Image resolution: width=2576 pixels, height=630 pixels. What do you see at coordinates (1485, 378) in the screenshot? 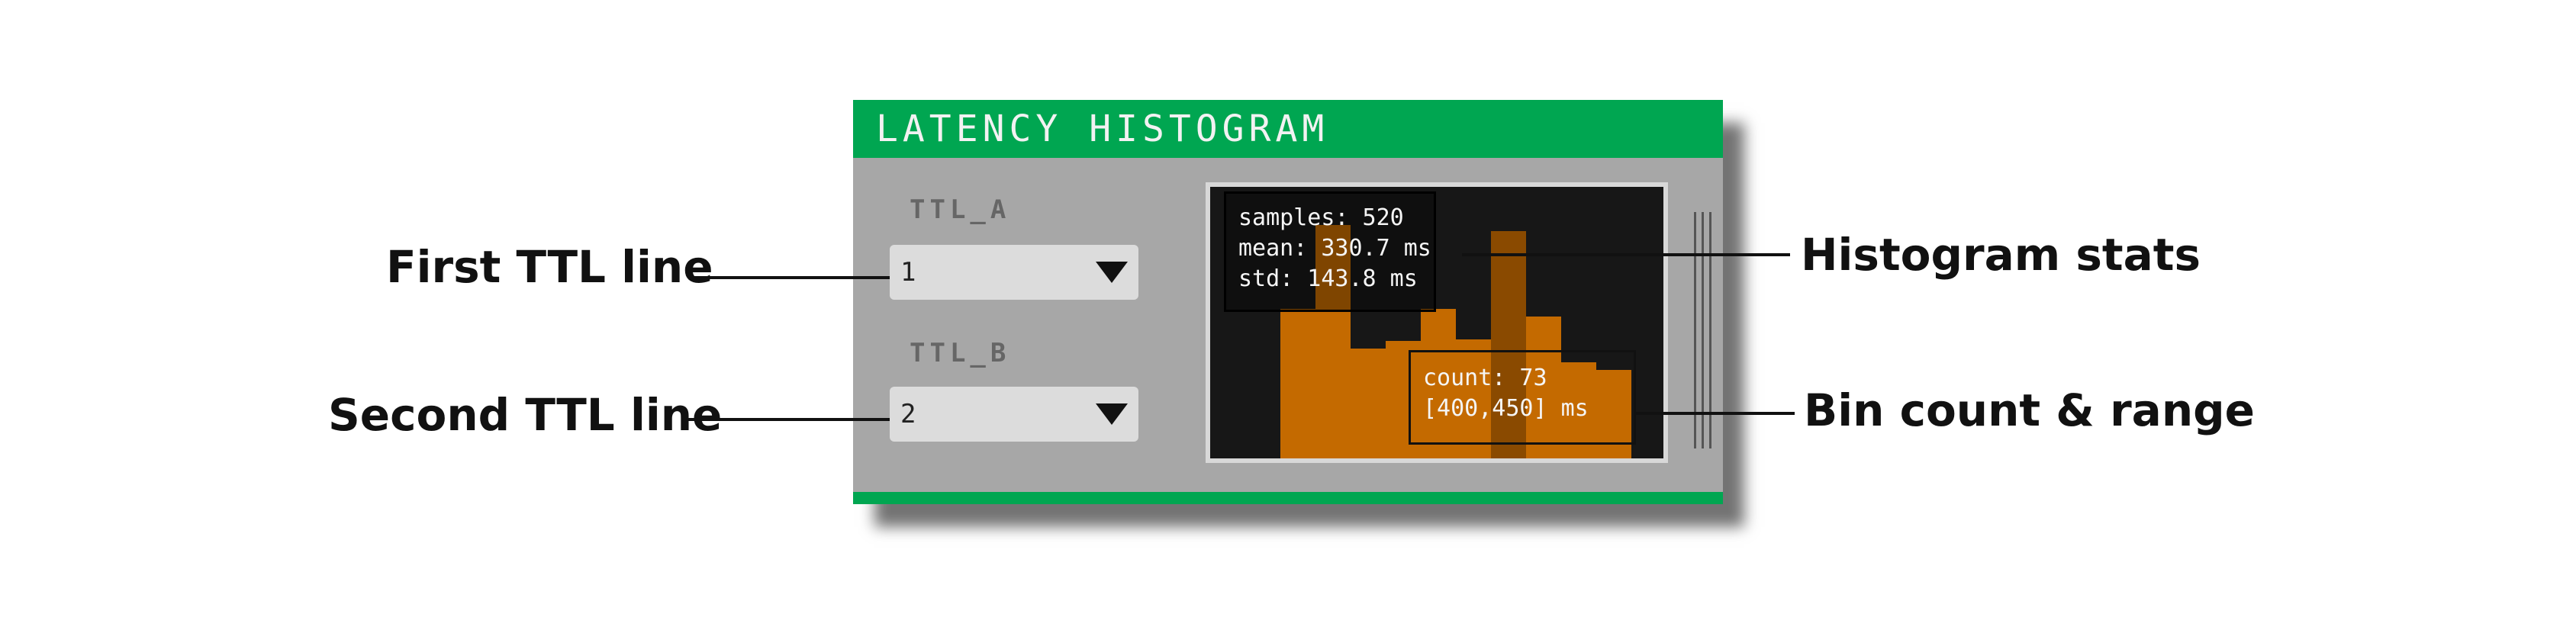
I see `bin-count: count: 73` at bounding box center [1485, 378].